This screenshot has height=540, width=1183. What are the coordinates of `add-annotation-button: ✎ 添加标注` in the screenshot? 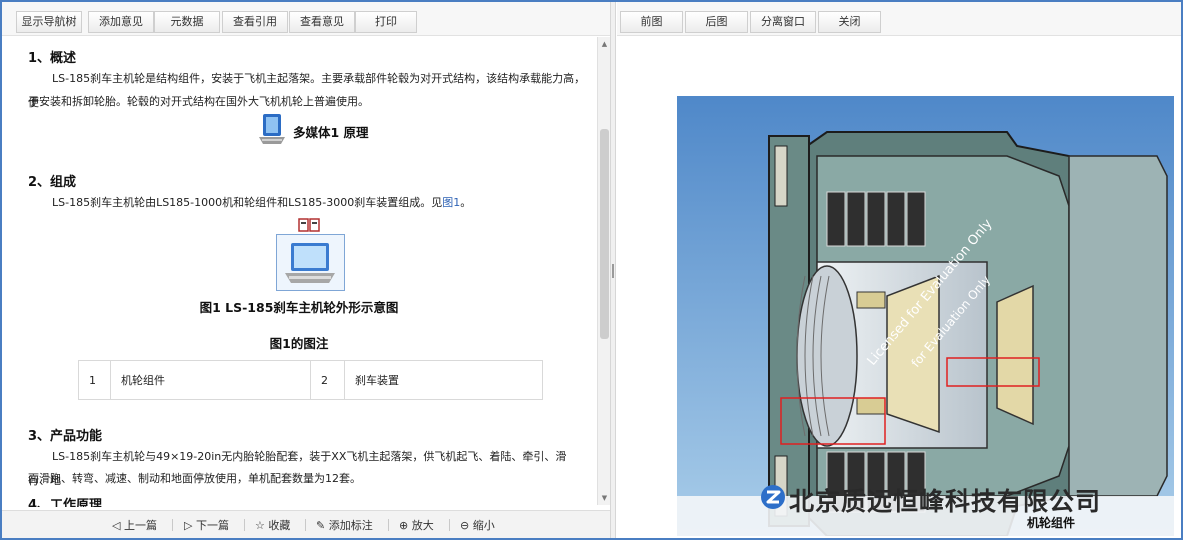 It's located at (344, 525).